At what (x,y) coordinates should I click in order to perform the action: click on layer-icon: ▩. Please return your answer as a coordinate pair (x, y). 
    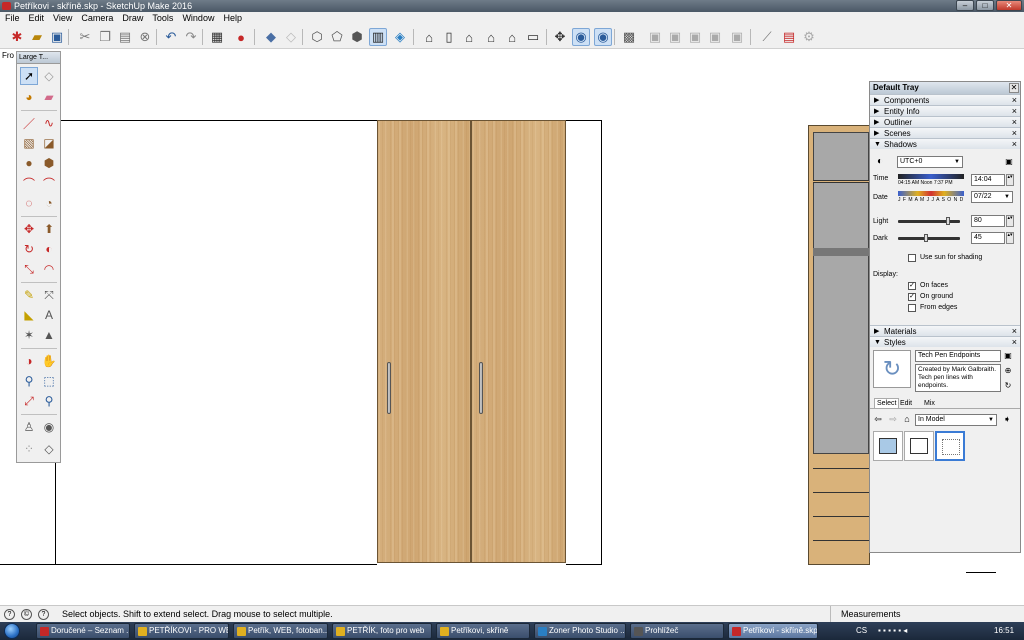
    Looking at the image, I should click on (629, 37).